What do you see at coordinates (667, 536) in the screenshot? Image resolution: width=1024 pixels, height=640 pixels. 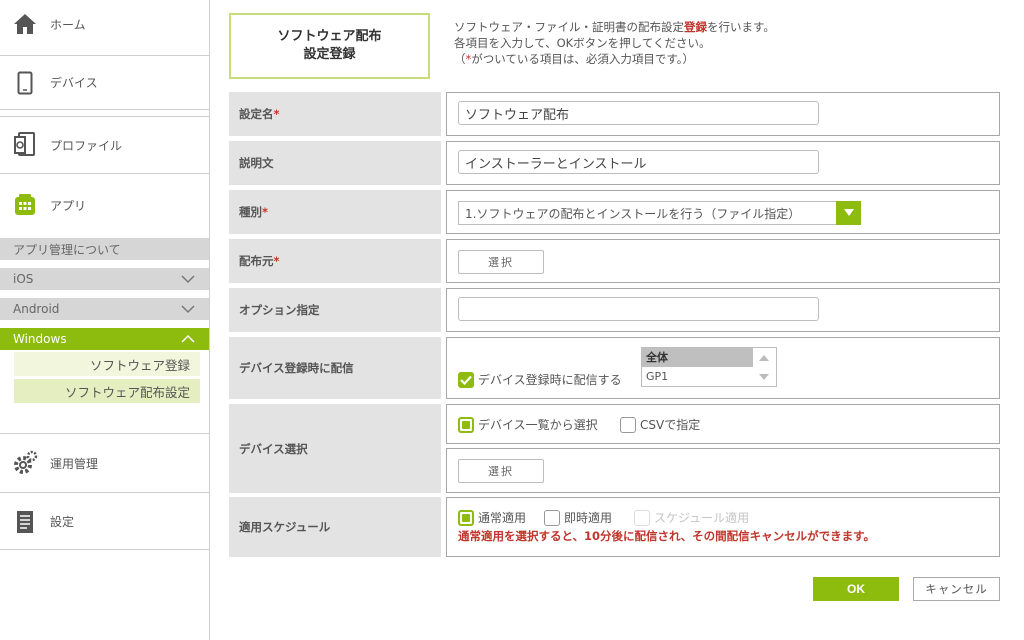 I see `schedule-note: 通常適用を選択すると、10分後に配信され、その間配信キャンセルができます。` at bounding box center [667, 536].